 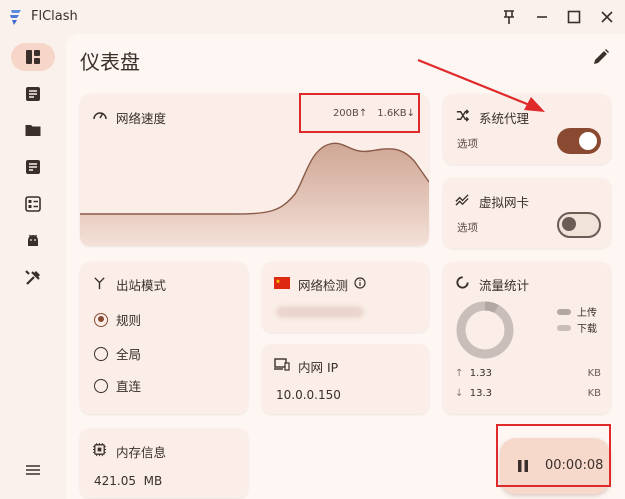 What do you see at coordinates (282, 283) in the screenshot?
I see `china-flag-icon` at bounding box center [282, 283].